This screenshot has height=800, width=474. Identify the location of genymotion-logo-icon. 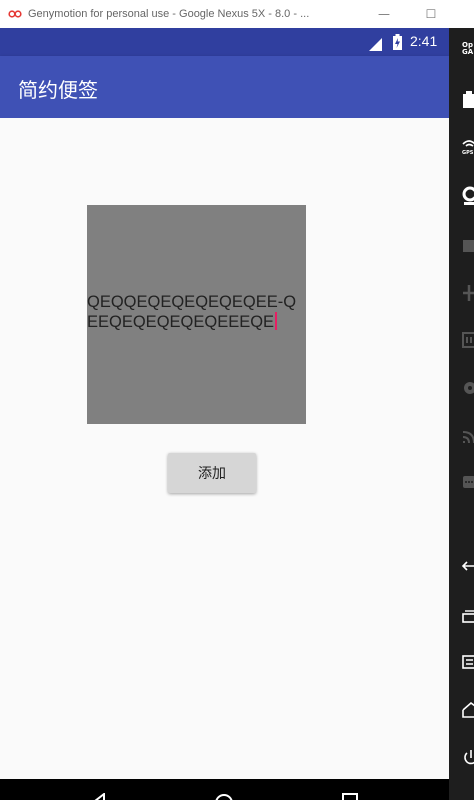
(16, 14).